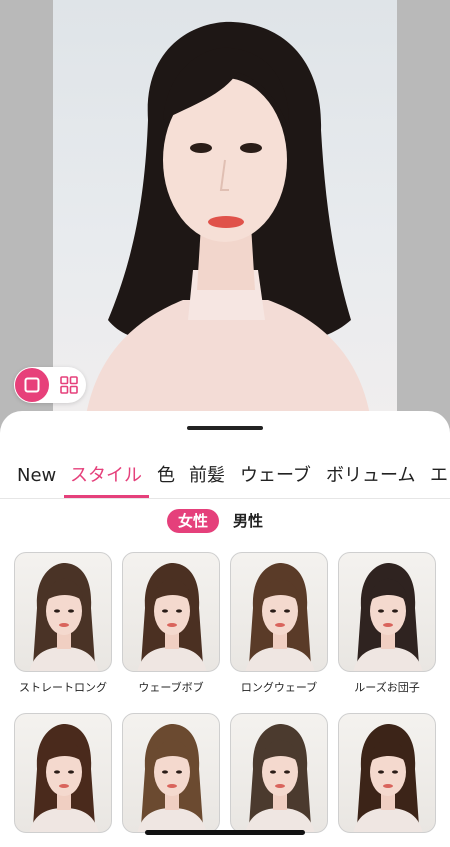  What do you see at coordinates (248, 521) in the screenshot?
I see `gender-male-button: 男性` at bounding box center [248, 521].